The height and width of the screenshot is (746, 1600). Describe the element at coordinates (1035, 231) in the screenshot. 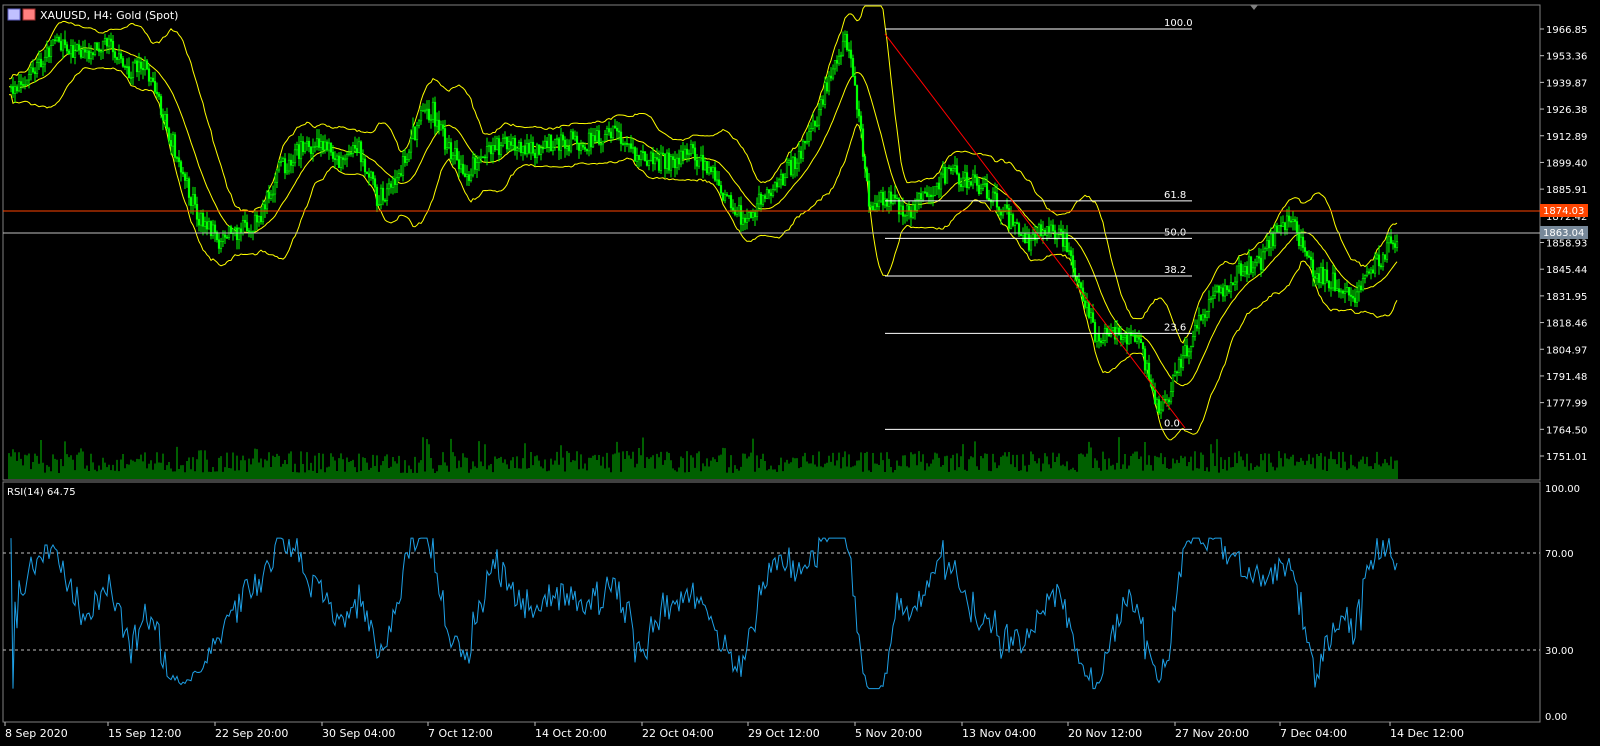

I see `fibonacci-trend-line` at that location.